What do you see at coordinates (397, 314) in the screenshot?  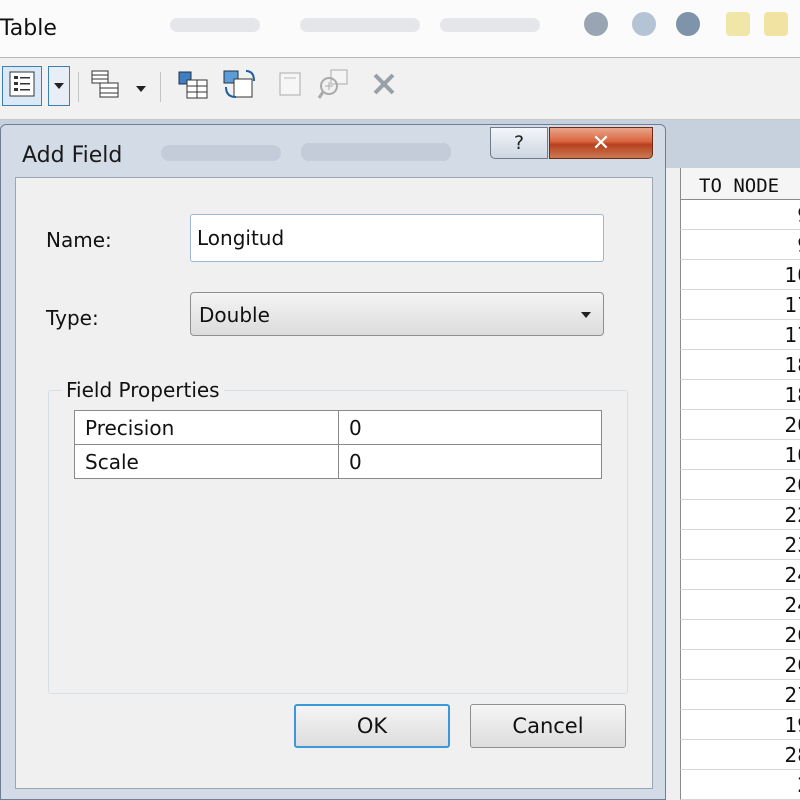 I see `type-select: Double` at bounding box center [397, 314].